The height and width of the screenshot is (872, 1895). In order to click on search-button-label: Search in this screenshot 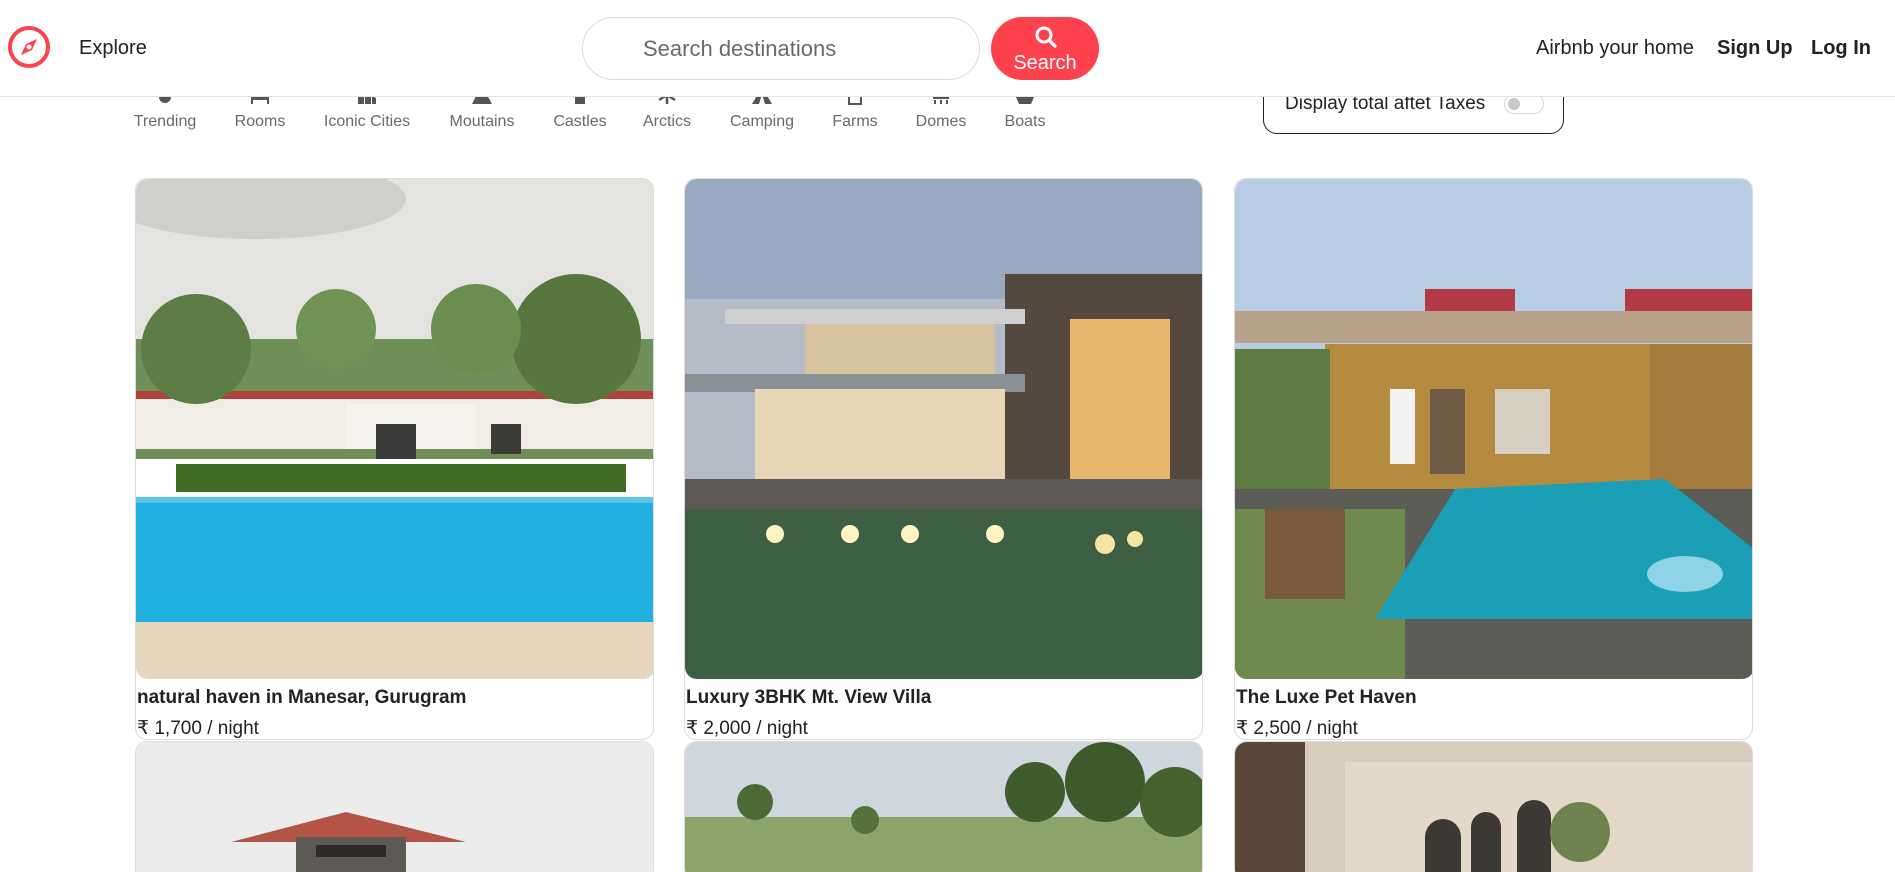, I will do `click(1045, 63)`.